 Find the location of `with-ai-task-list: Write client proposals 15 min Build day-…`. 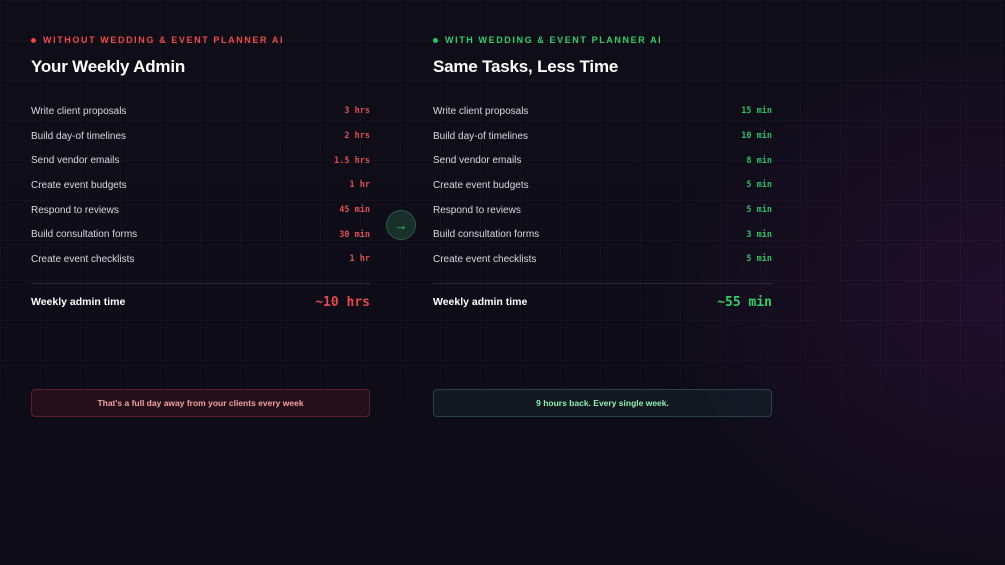

with-ai-task-list: Write client proposals 15 min Build day-… is located at coordinates (602, 185).